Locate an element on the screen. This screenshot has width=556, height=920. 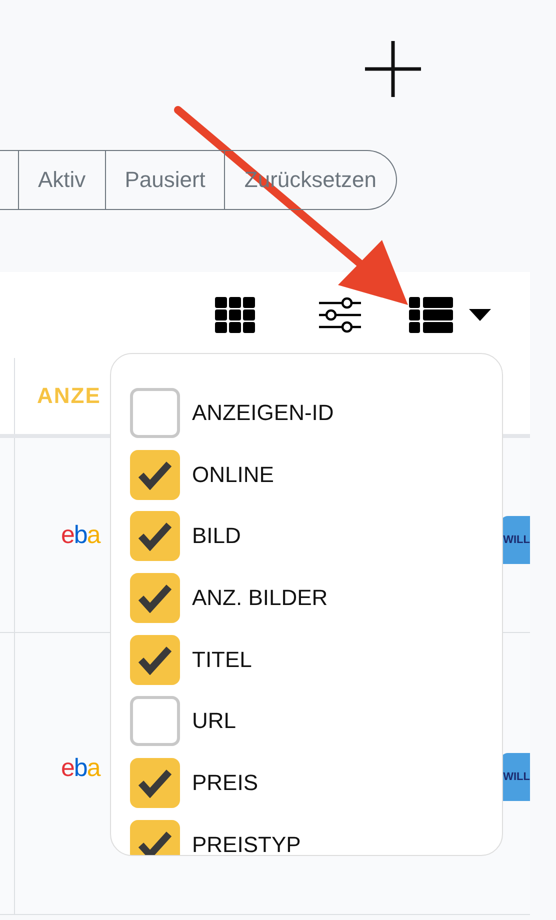
column-toggle-button is located at coordinates (450, 315).